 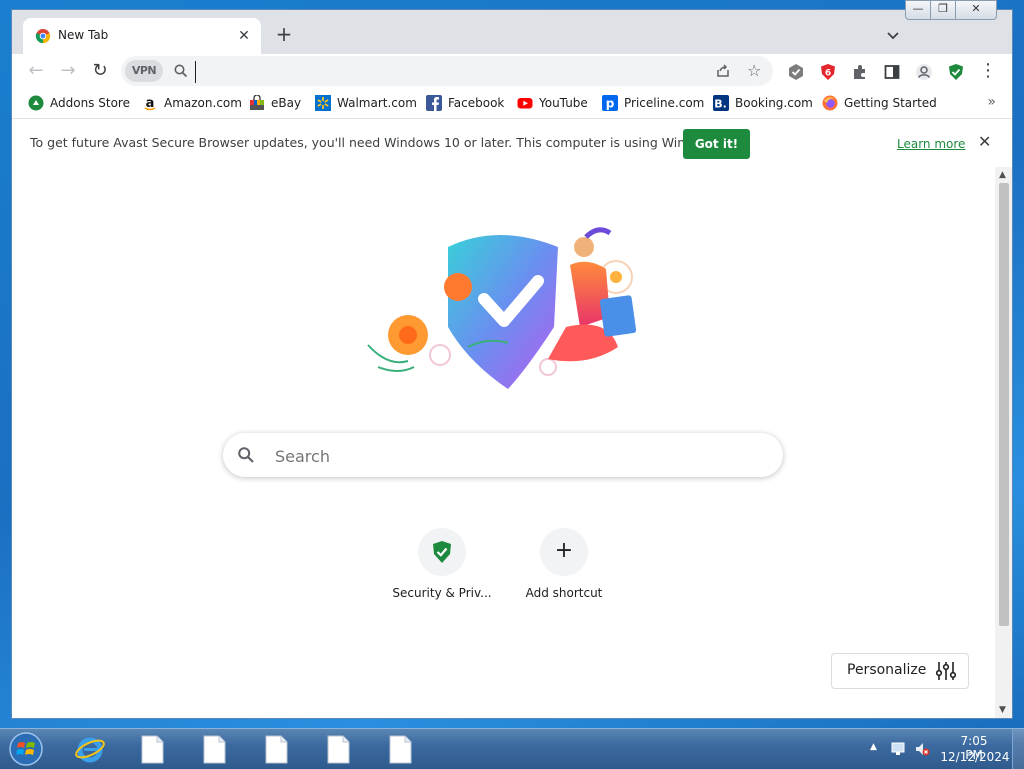 What do you see at coordinates (873, 747) in the screenshot?
I see `tray-overflow-icon: ▲` at bounding box center [873, 747].